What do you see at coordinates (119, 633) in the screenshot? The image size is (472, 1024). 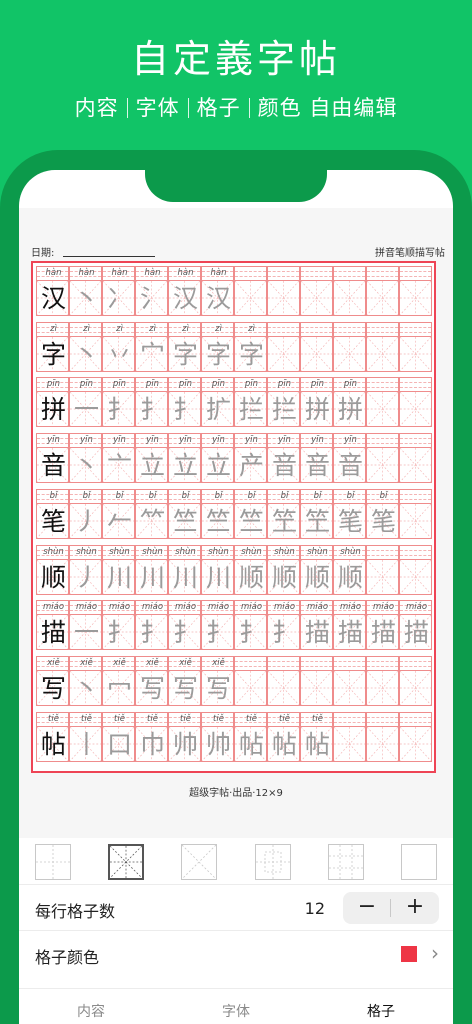 I see `stroke-trace-character: 扌` at bounding box center [119, 633].